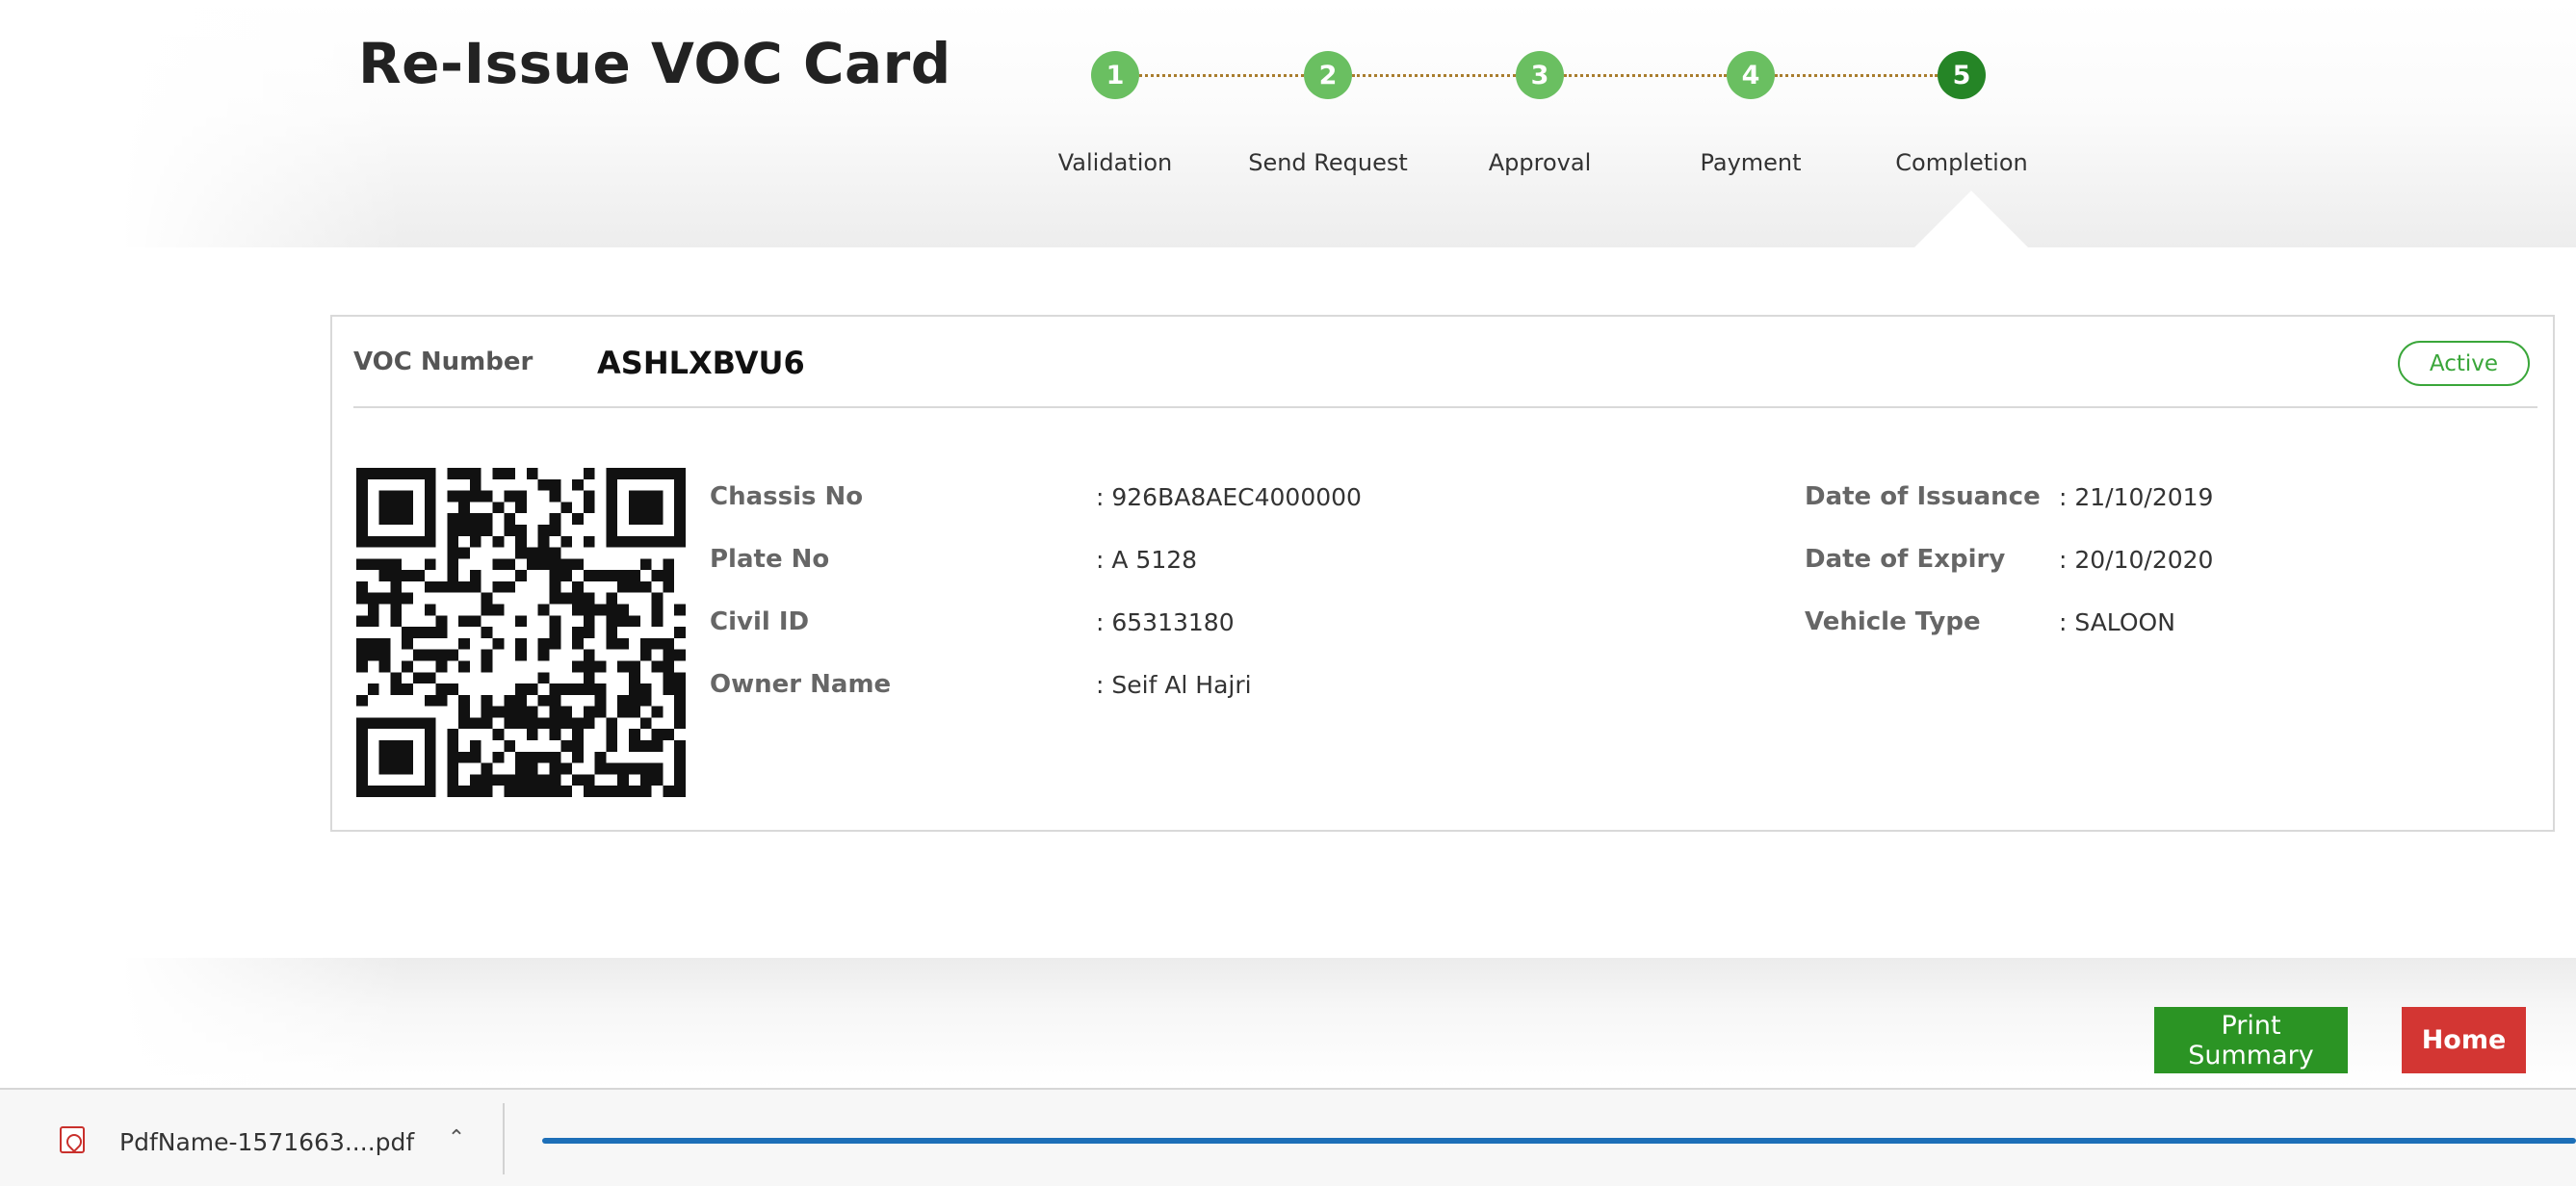 The width and height of the screenshot is (2576, 1186). Describe the element at coordinates (1961, 162) in the screenshot. I see `step-5-label: Completion` at that location.